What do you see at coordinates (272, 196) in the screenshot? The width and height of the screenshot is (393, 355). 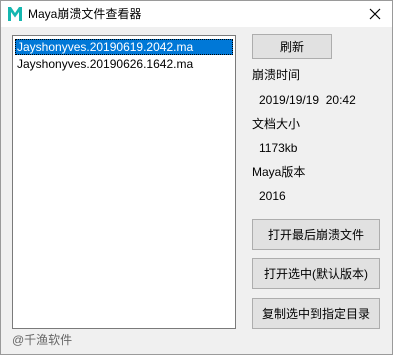 I see `maya-version-value: 2016` at bounding box center [272, 196].